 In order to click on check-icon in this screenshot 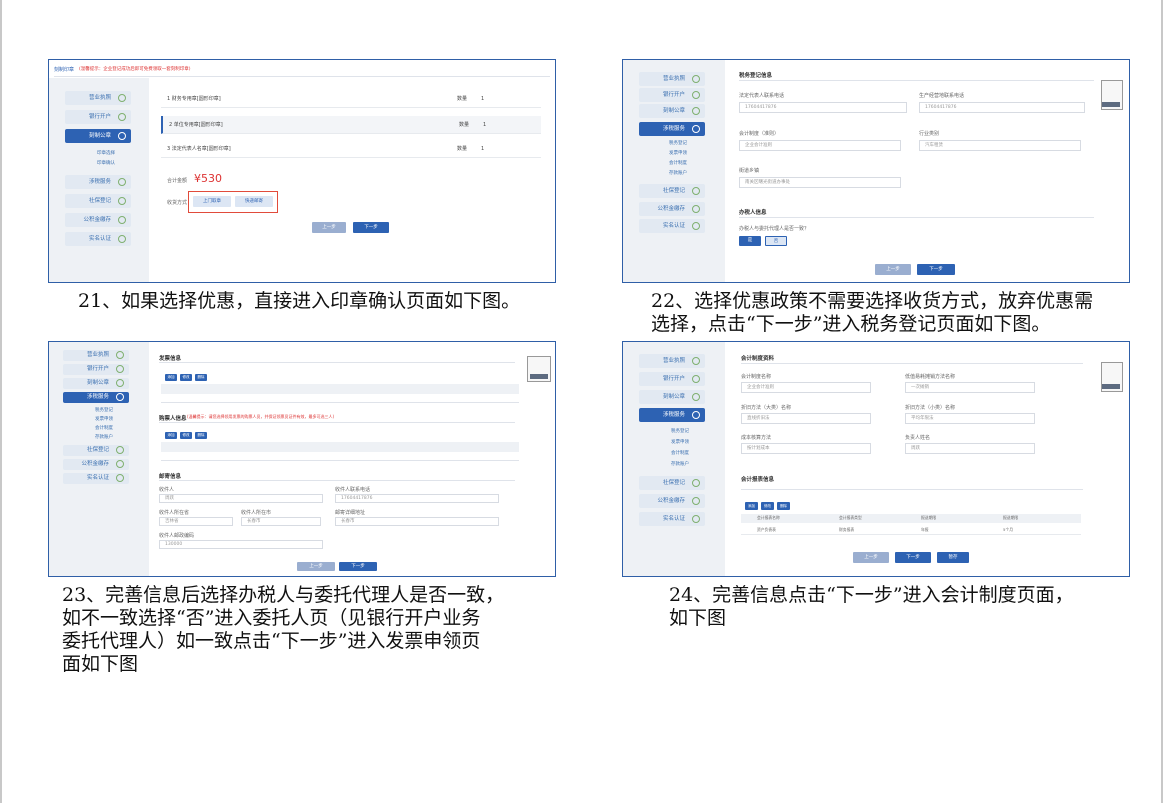, I will do `click(696, 95)`.